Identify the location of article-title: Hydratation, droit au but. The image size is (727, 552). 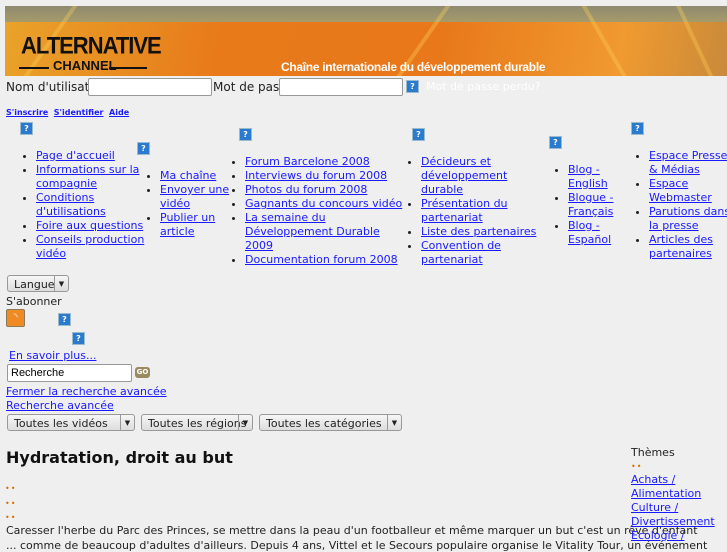
(119, 457).